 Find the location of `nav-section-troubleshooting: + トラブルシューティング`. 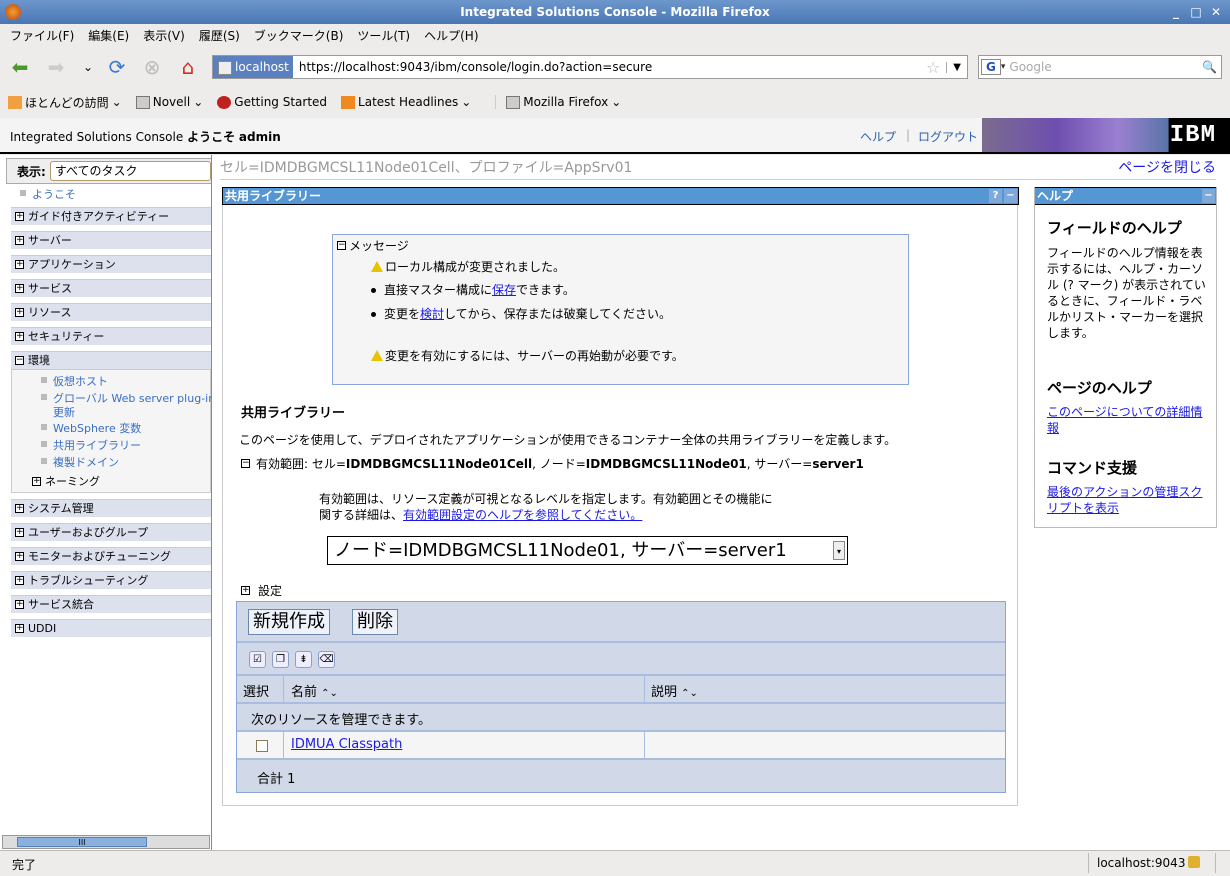

nav-section-troubleshooting: + トラブルシューティング is located at coordinates (111, 580).